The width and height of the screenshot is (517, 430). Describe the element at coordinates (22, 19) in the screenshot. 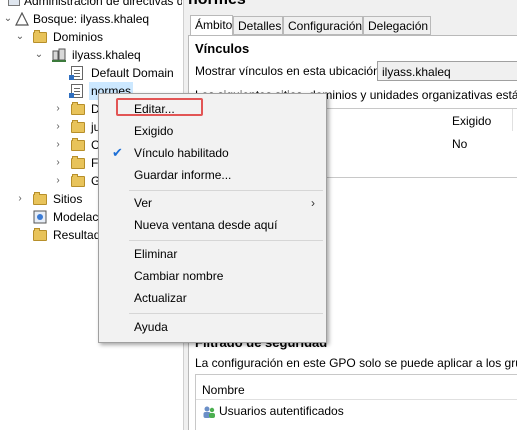

I see `forest-icon` at that location.